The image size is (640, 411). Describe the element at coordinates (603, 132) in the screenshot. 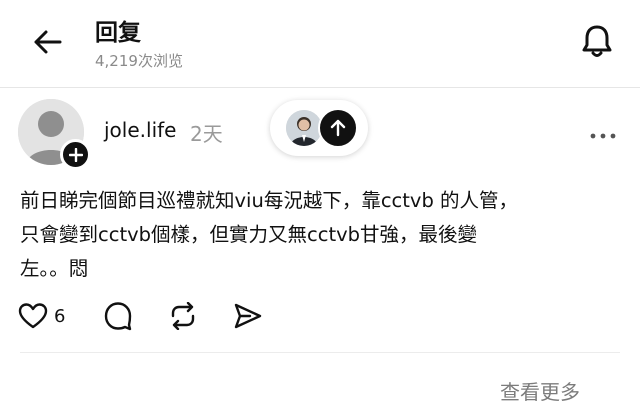

I see `more-options-button` at that location.